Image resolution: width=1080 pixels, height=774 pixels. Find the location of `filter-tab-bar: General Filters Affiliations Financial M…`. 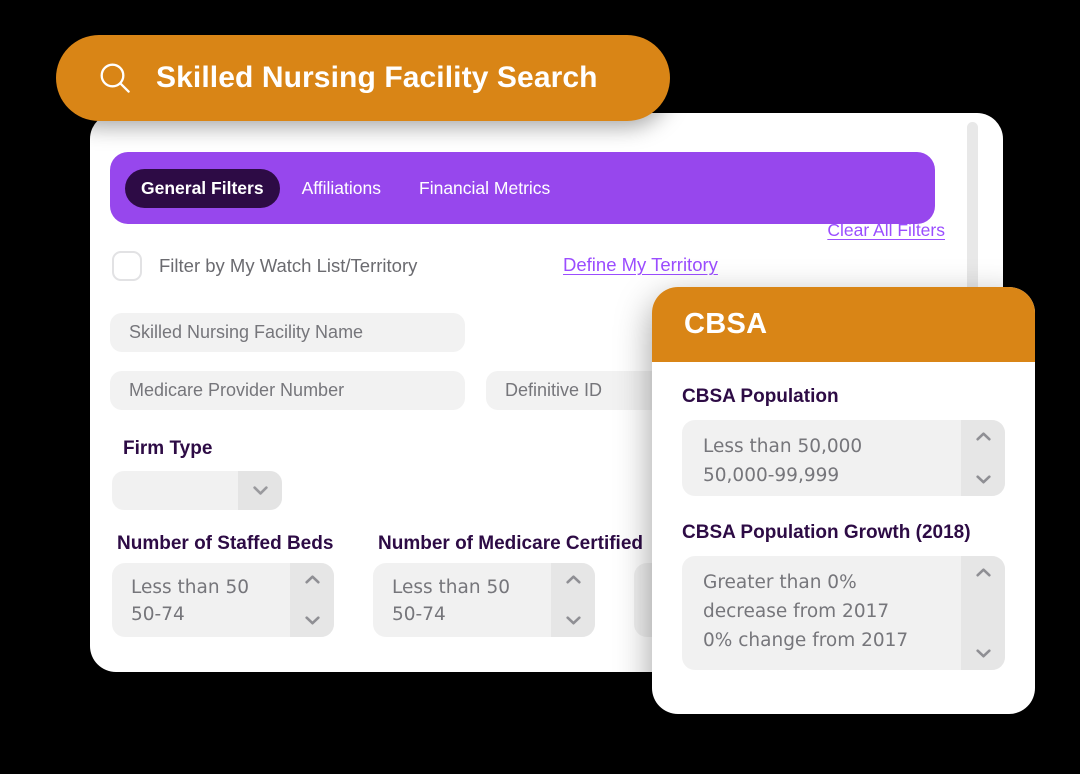

filter-tab-bar: General Filters Affiliations Financial M… is located at coordinates (522, 188).